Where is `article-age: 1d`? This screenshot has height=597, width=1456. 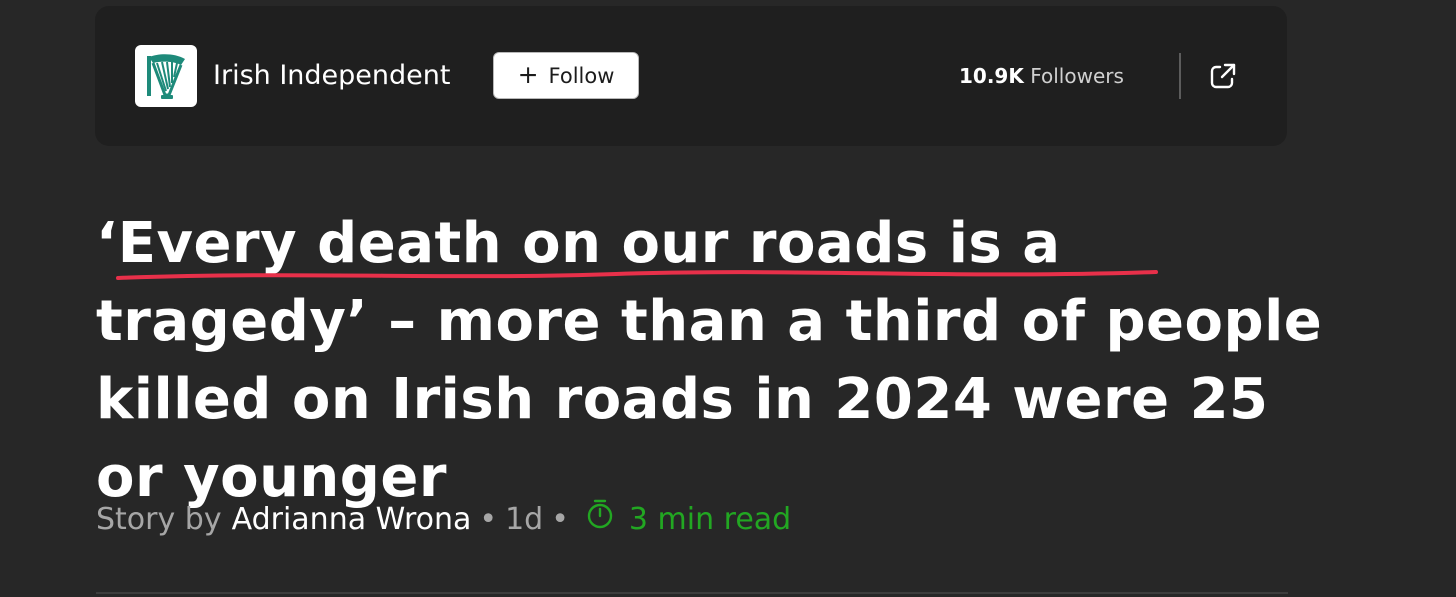
article-age: 1d is located at coordinates (524, 519).